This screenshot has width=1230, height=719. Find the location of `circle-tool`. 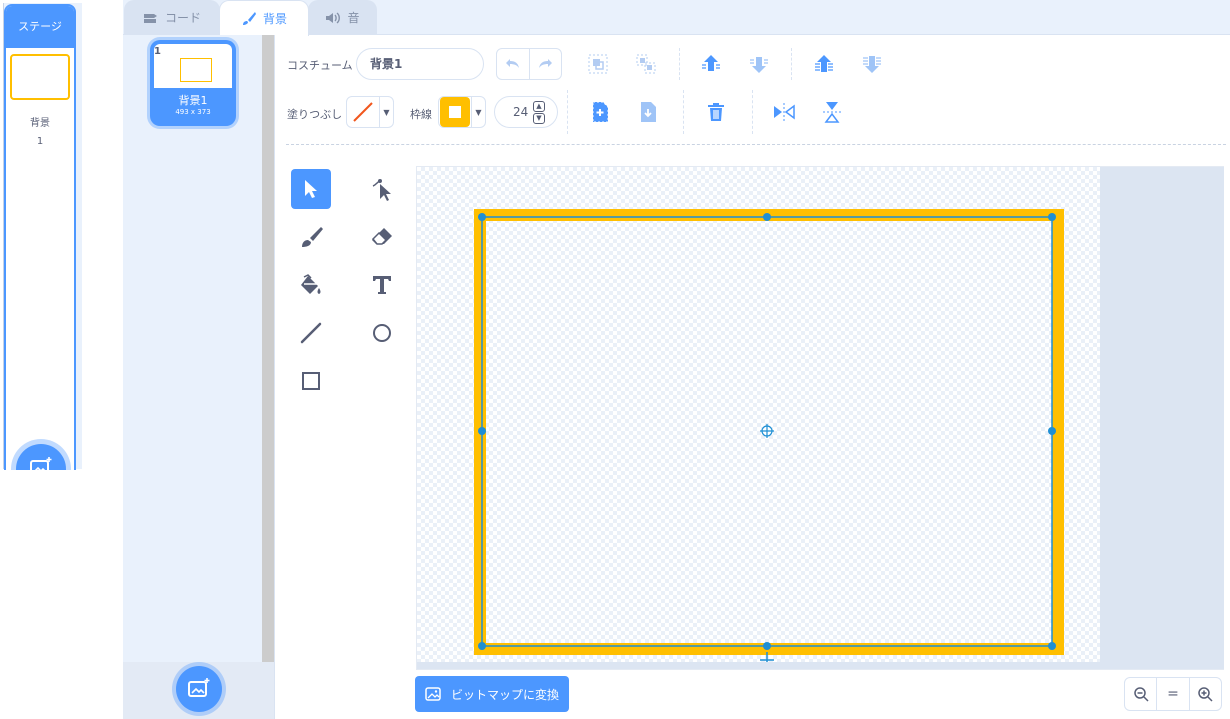

circle-tool is located at coordinates (382, 333).